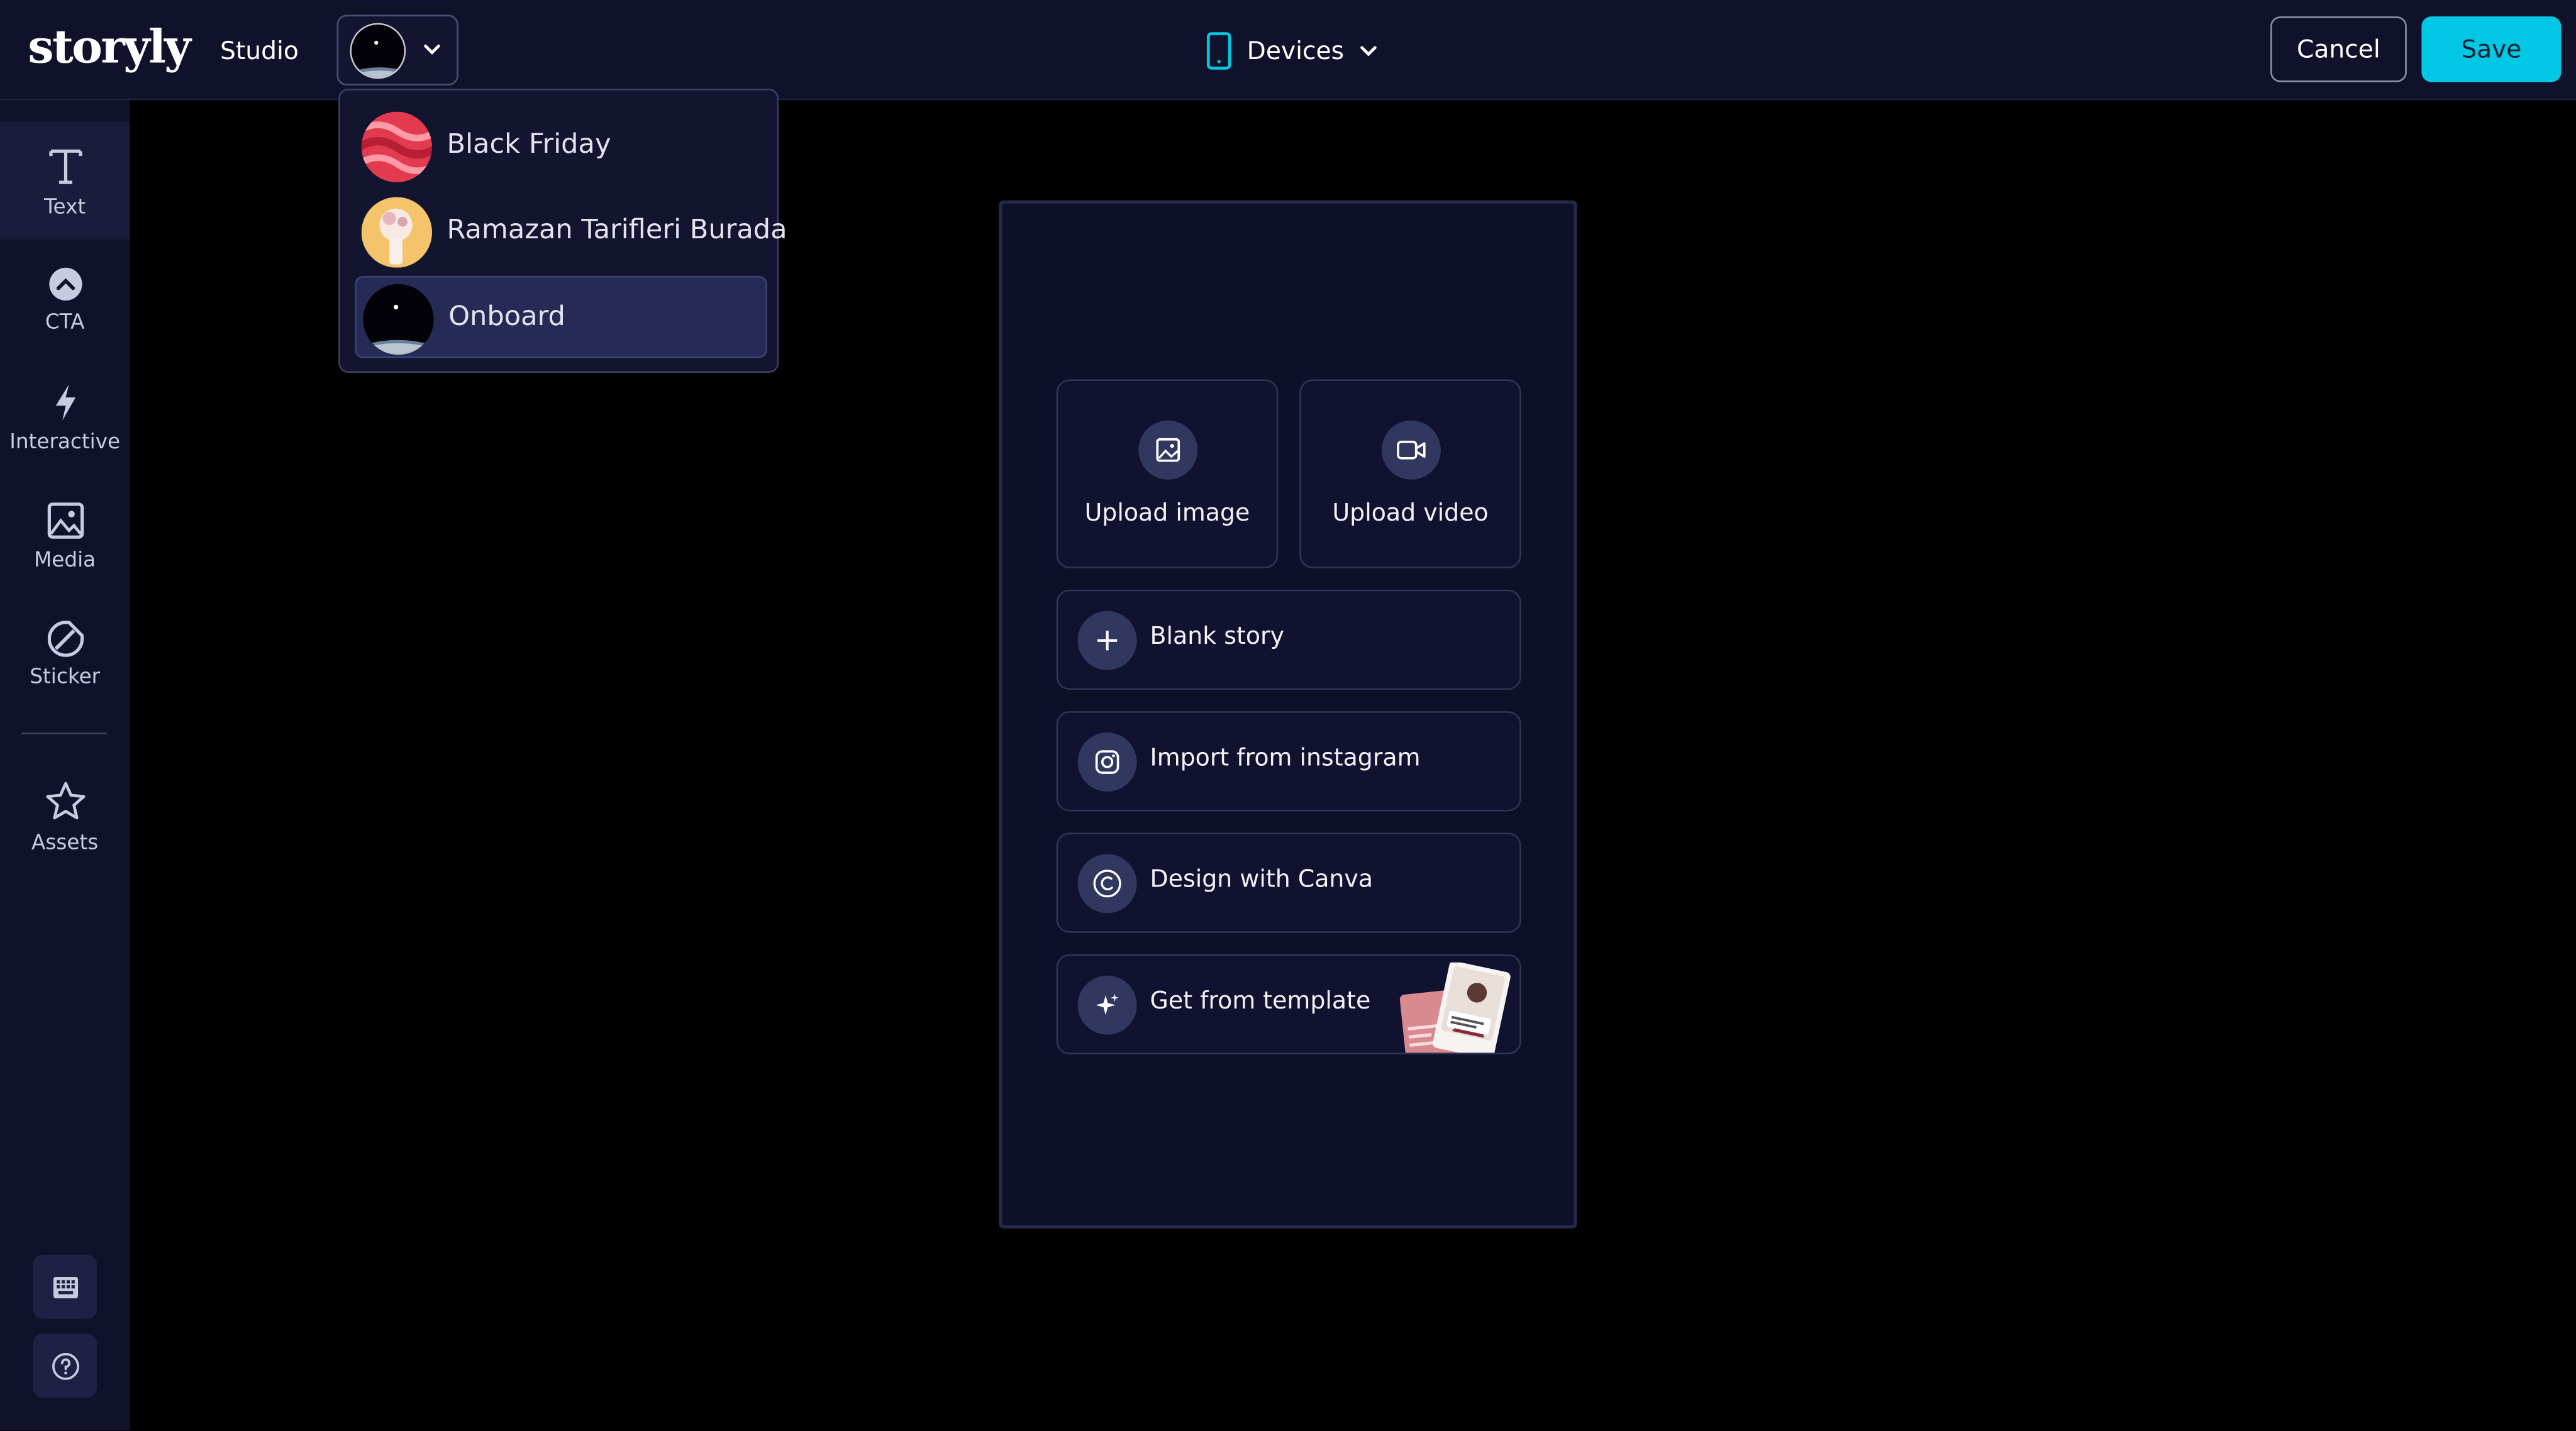  Describe the element at coordinates (378, 51) in the screenshot. I see `current-story-thumbnail` at that location.